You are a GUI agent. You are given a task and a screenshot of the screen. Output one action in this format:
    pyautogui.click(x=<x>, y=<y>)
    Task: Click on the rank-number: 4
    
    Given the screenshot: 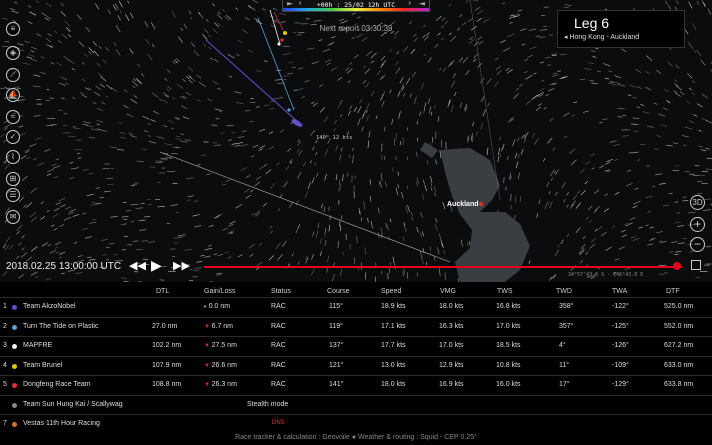 What is the action you would take?
    pyautogui.click(x=5, y=365)
    